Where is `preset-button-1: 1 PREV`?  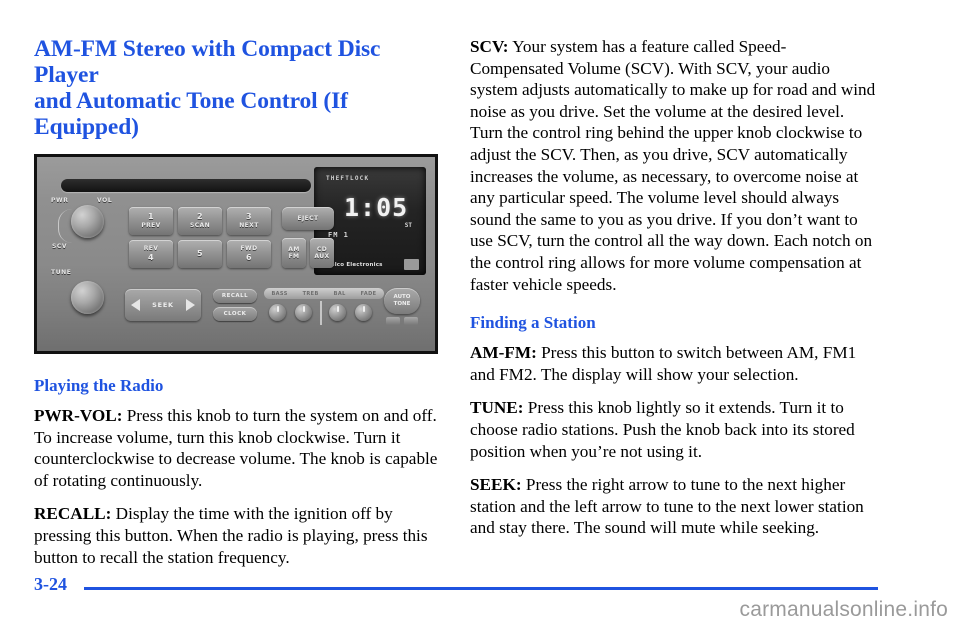 preset-button-1: 1 PREV is located at coordinates (151, 221).